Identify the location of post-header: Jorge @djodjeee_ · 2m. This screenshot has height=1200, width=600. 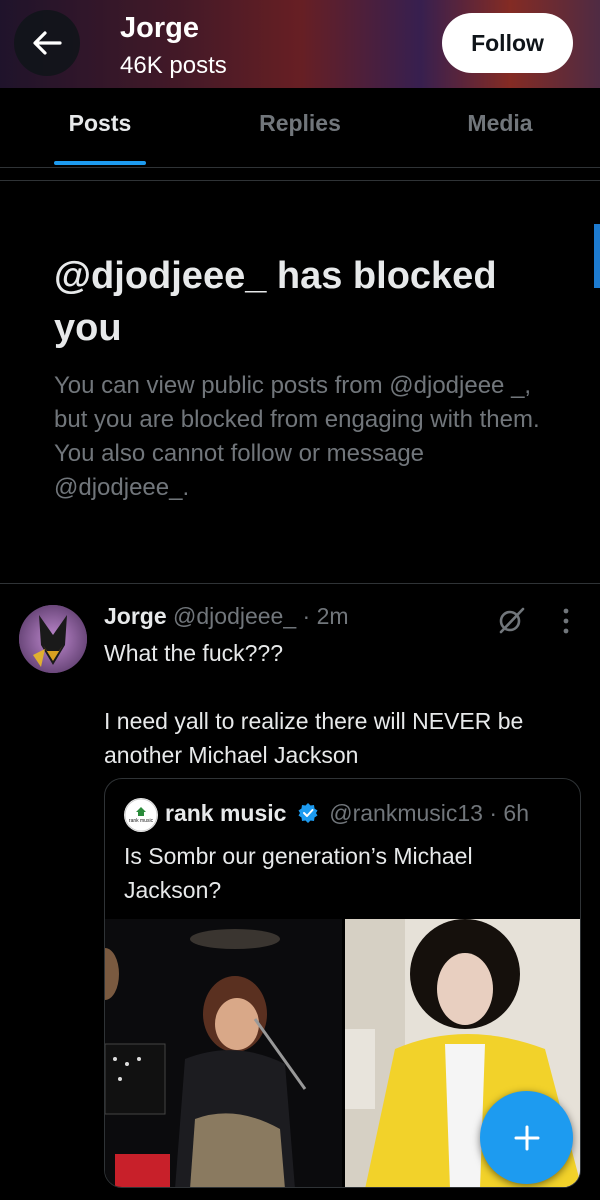
(226, 616).